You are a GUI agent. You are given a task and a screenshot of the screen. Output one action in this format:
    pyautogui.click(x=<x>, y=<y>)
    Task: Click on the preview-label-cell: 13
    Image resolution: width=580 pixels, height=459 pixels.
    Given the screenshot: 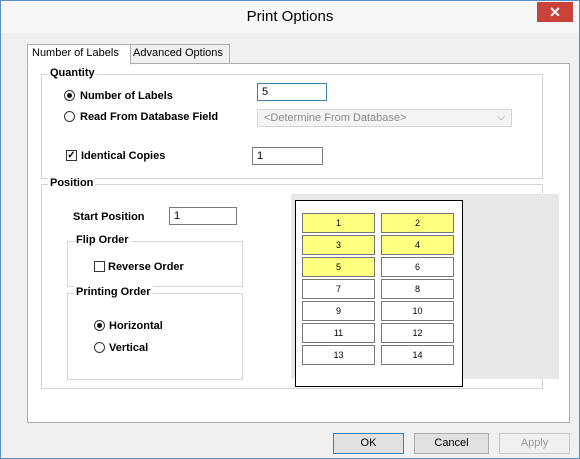 What is the action you would take?
    pyautogui.click(x=338, y=355)
    